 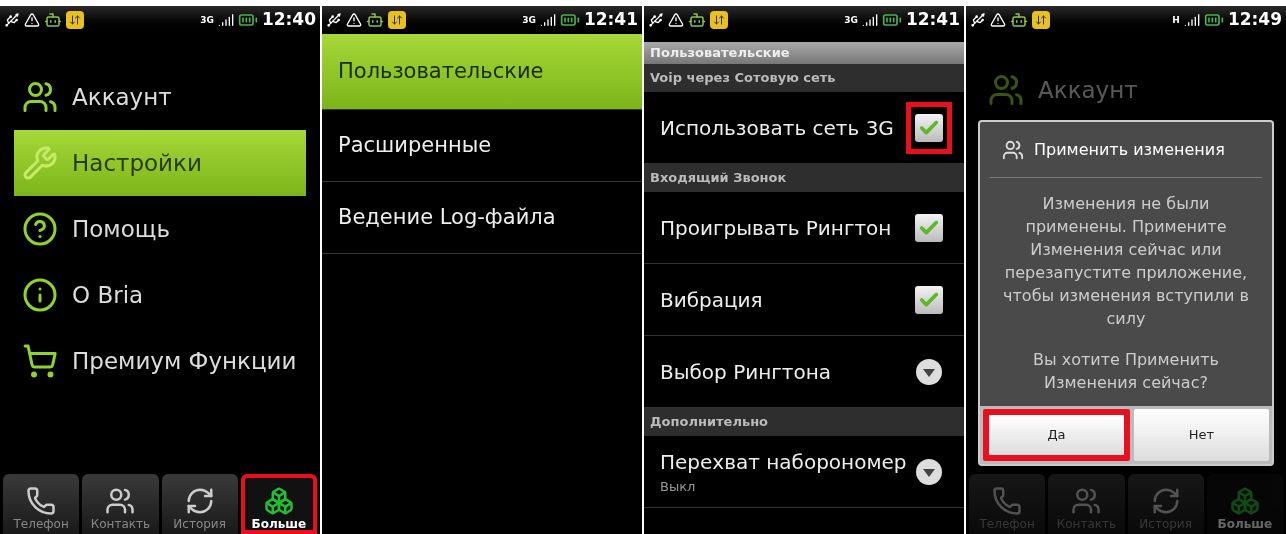 What do you see at coordinates (199, 504) in the screenshot?
I see `tab: История` at bounding box center [199, 504].